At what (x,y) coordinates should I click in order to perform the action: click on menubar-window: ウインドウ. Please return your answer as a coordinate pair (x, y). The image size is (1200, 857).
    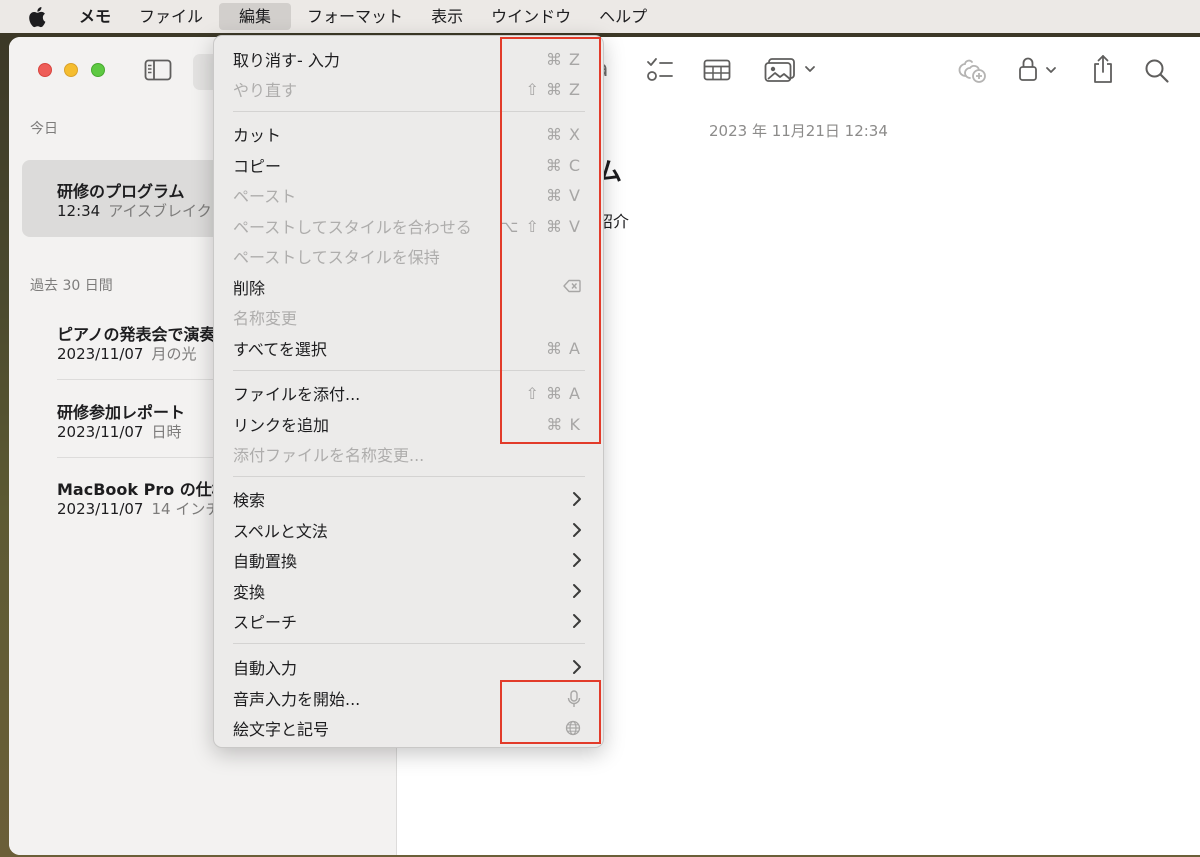
    Looking at the image, I should click on (531, 16).